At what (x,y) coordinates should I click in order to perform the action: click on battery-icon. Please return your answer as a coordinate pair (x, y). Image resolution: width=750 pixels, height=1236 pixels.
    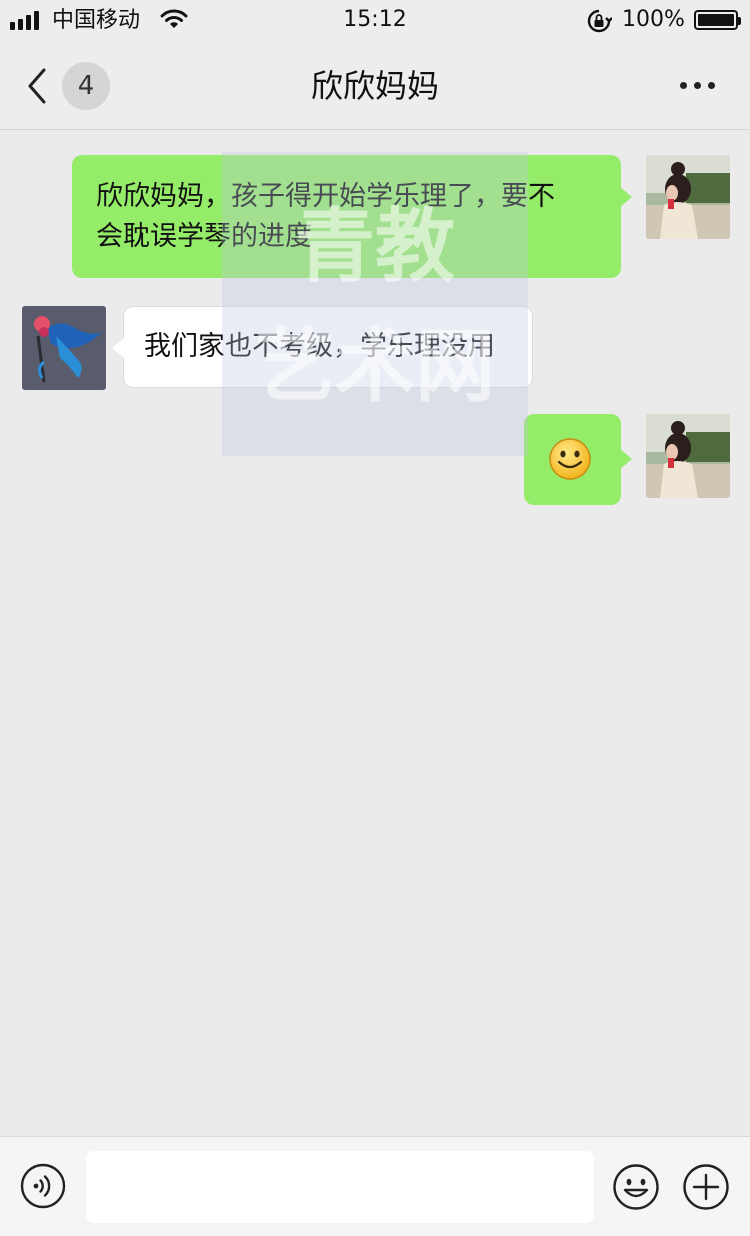
    Looking at the image, I should click on (717, 20).